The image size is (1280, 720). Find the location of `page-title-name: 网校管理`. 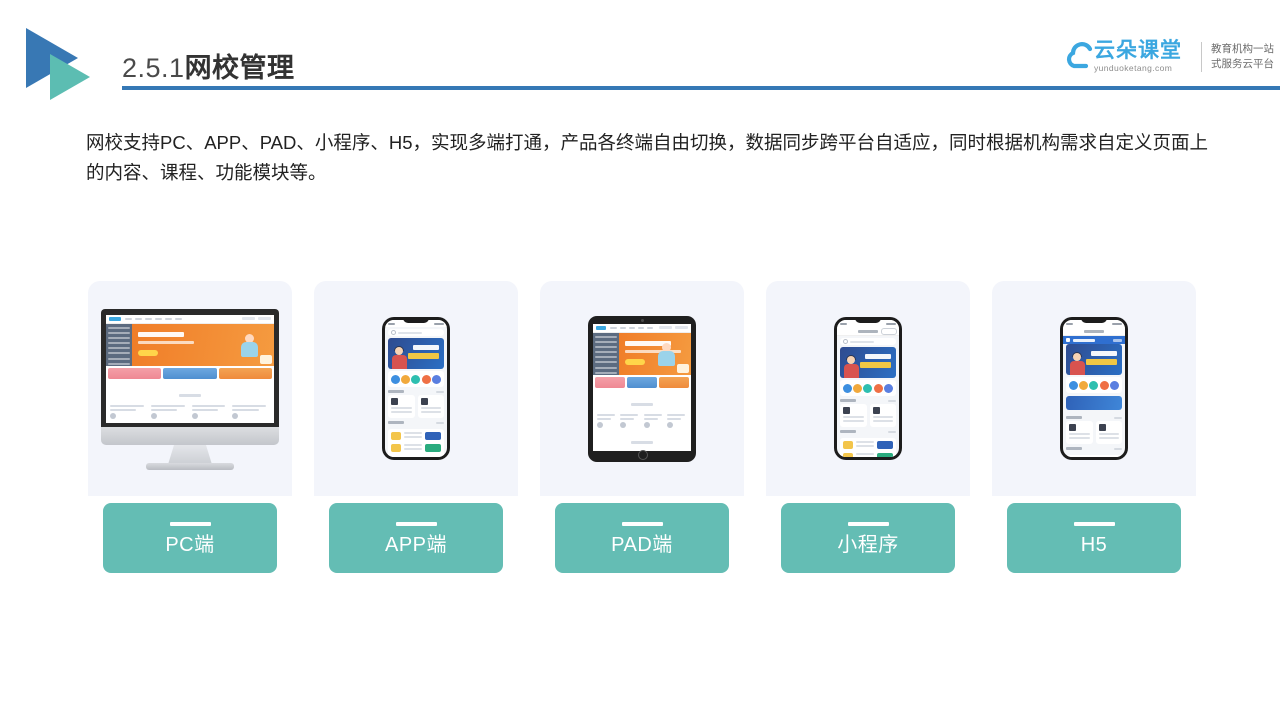

page-title-name: 网校管理 is located at coordinates (239, 68).